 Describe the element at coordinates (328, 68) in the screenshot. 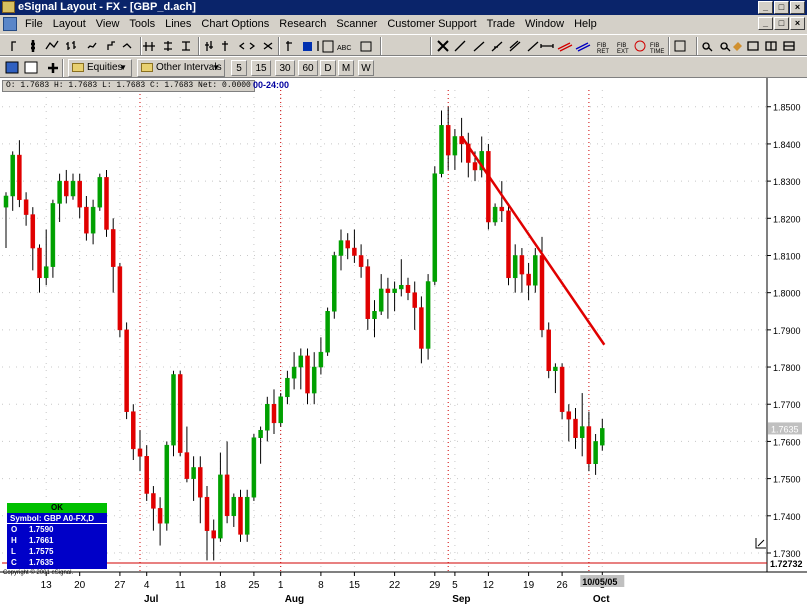

I see `interval-daily-button: D` at that location.